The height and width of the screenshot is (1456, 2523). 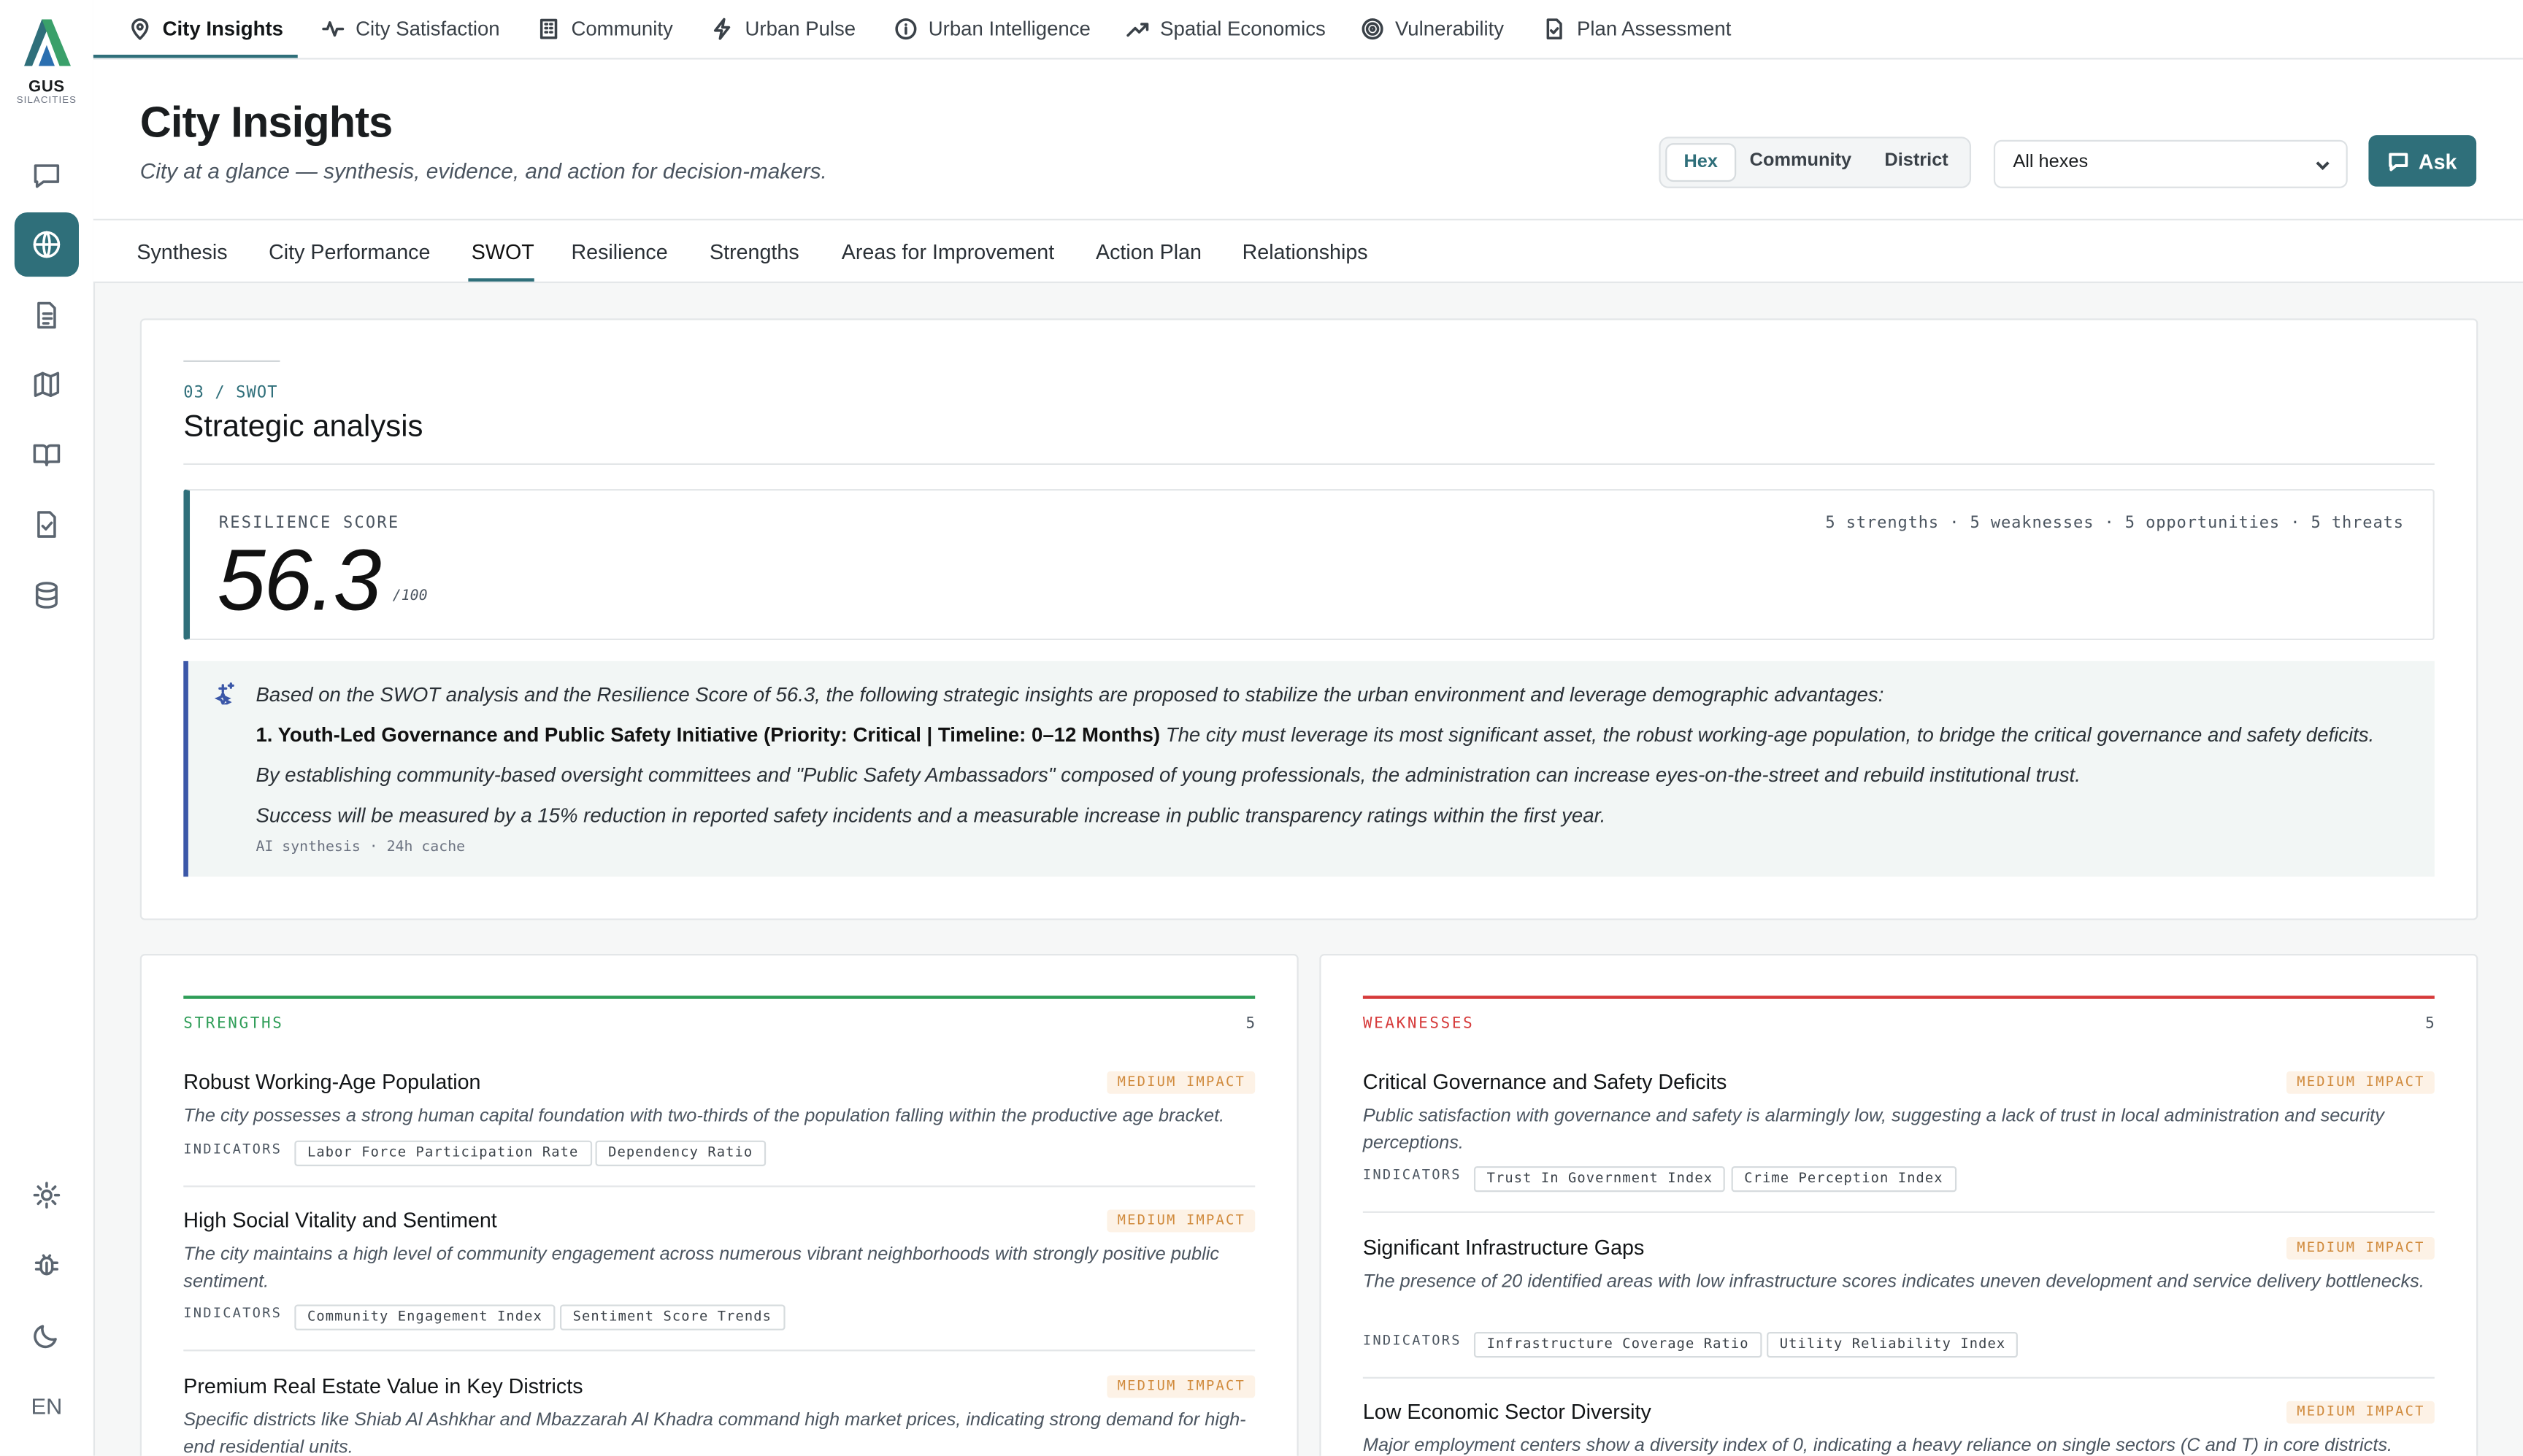 What do you see at coordinates (140, 29) in the screenshot?
I see `map-pin-icon` at bounding box center [140, 29].